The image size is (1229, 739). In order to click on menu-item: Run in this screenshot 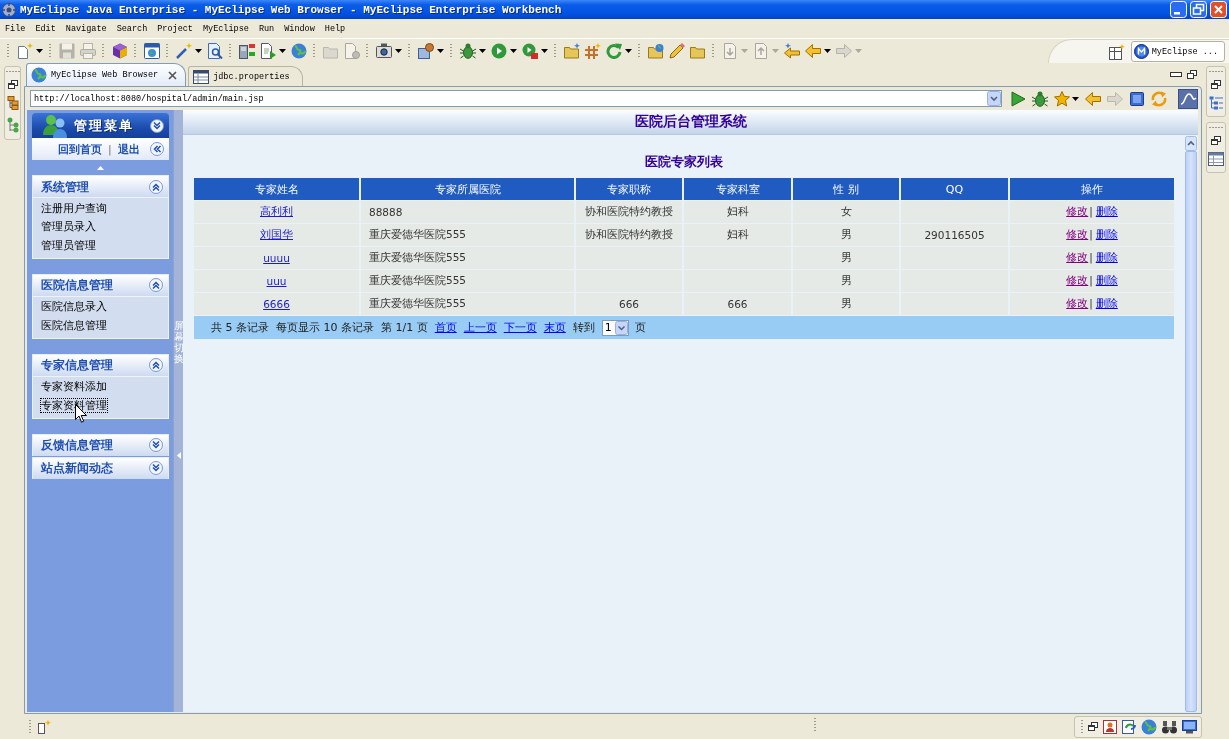, I will do `click(266, 28)`.